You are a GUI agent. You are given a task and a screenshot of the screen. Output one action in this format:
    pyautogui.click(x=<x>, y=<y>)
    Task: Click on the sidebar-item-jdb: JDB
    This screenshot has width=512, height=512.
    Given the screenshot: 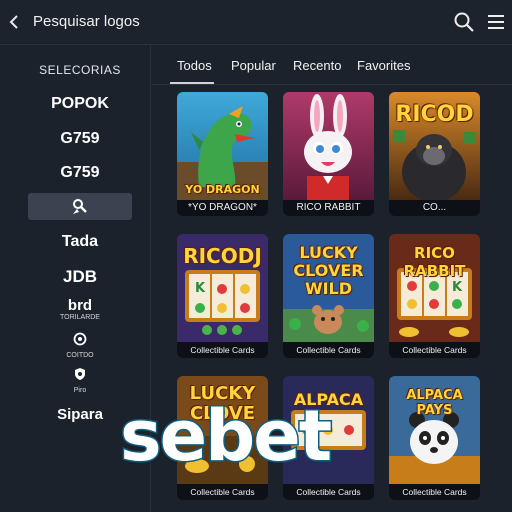 What is the action you would take?
    pyautogui.click(x=80, y=277)
    